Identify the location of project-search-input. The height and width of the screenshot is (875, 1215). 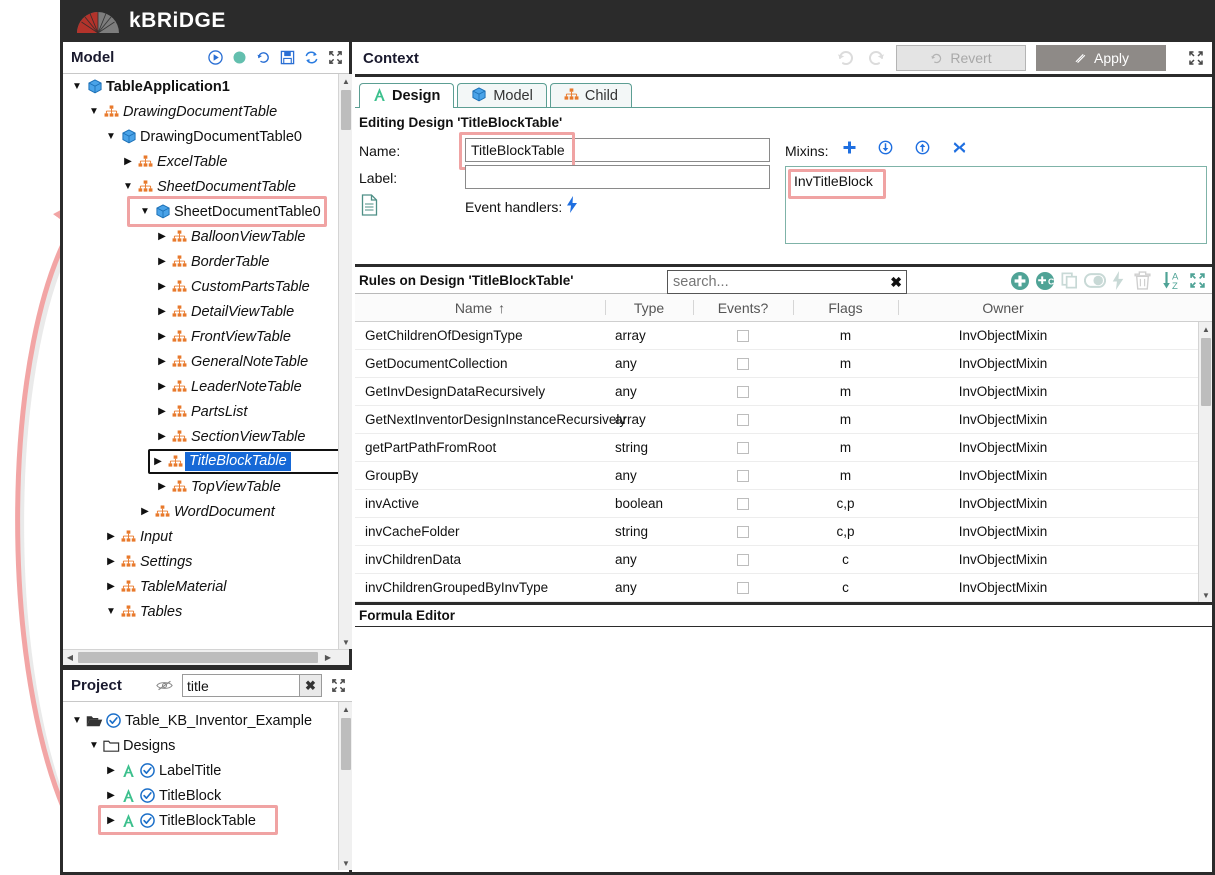
(241, 685).